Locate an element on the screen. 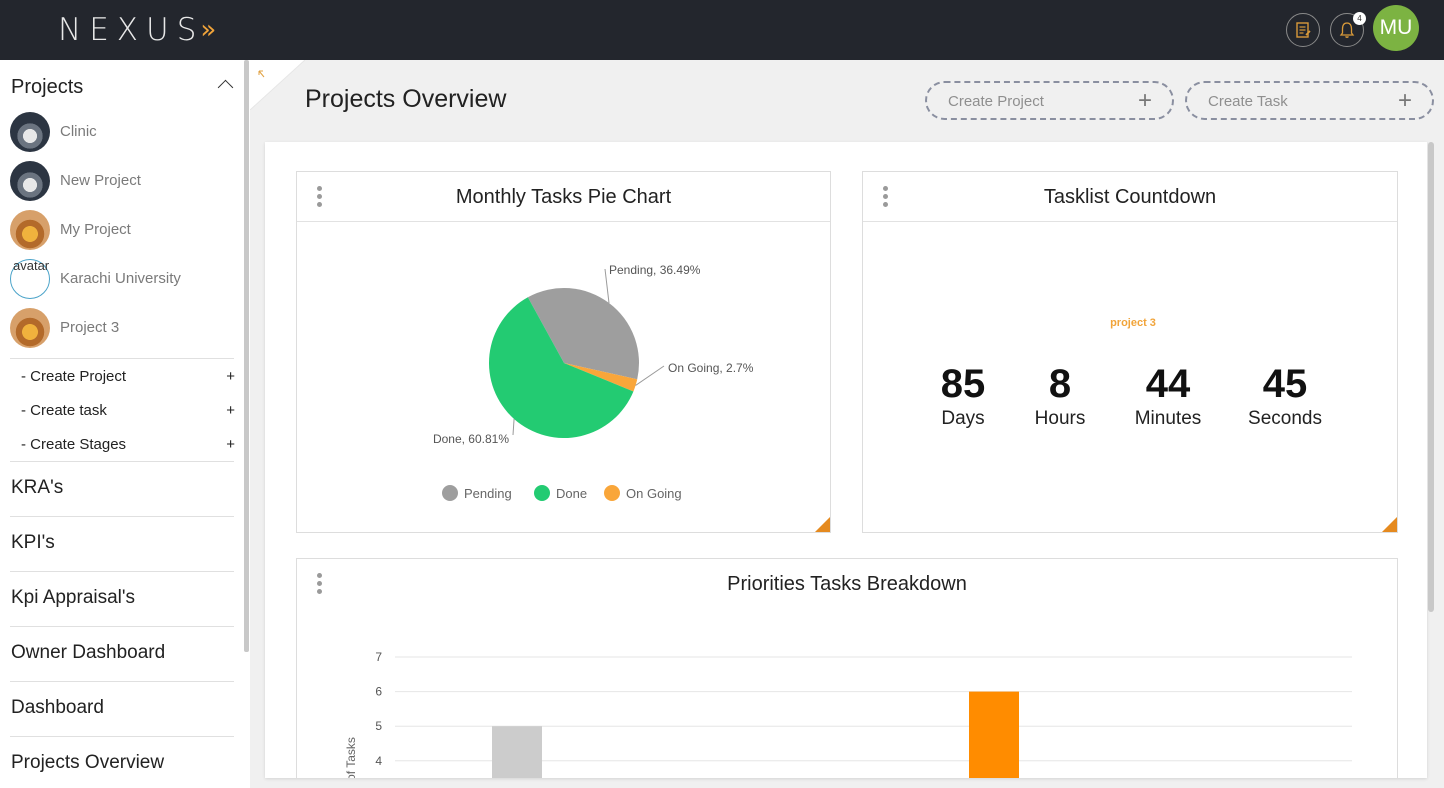  collapse-sidebar-icon is located at coordinates (277, 85).